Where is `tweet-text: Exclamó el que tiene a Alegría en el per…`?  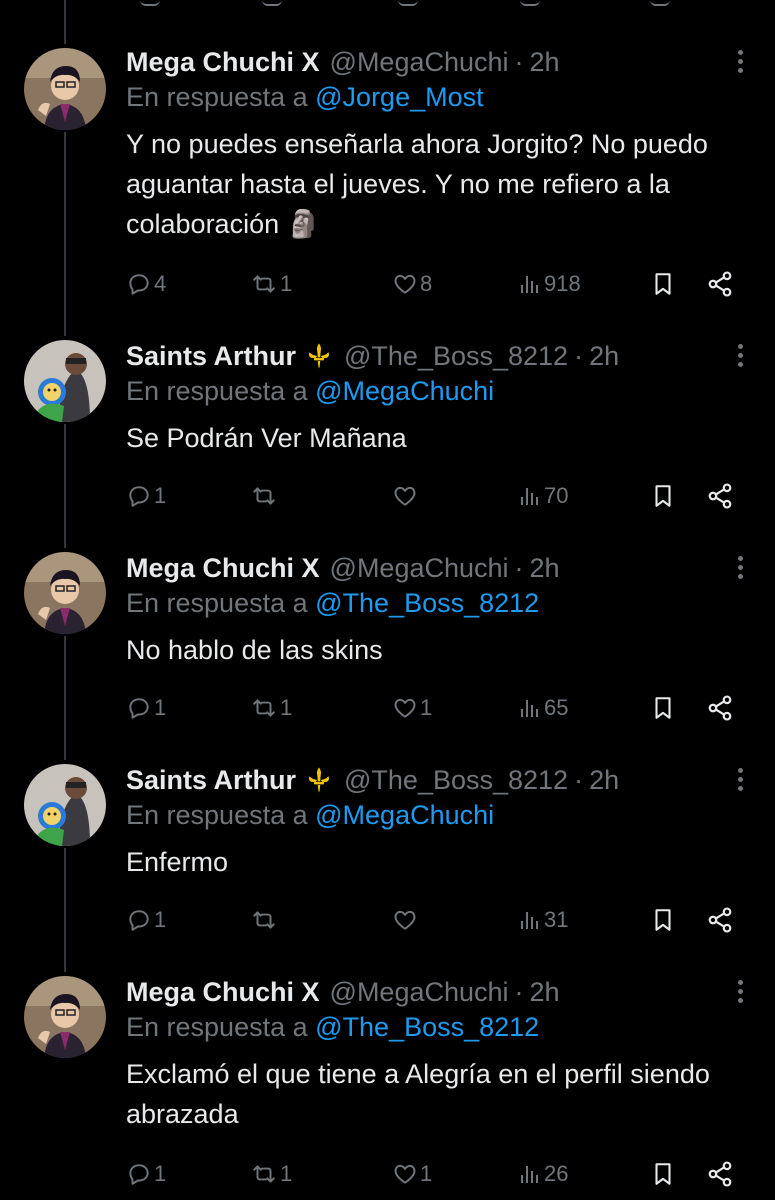 tweet-text: Exclamó el que tiene a Alegría en el per… is located at coordinates (418, 1094).